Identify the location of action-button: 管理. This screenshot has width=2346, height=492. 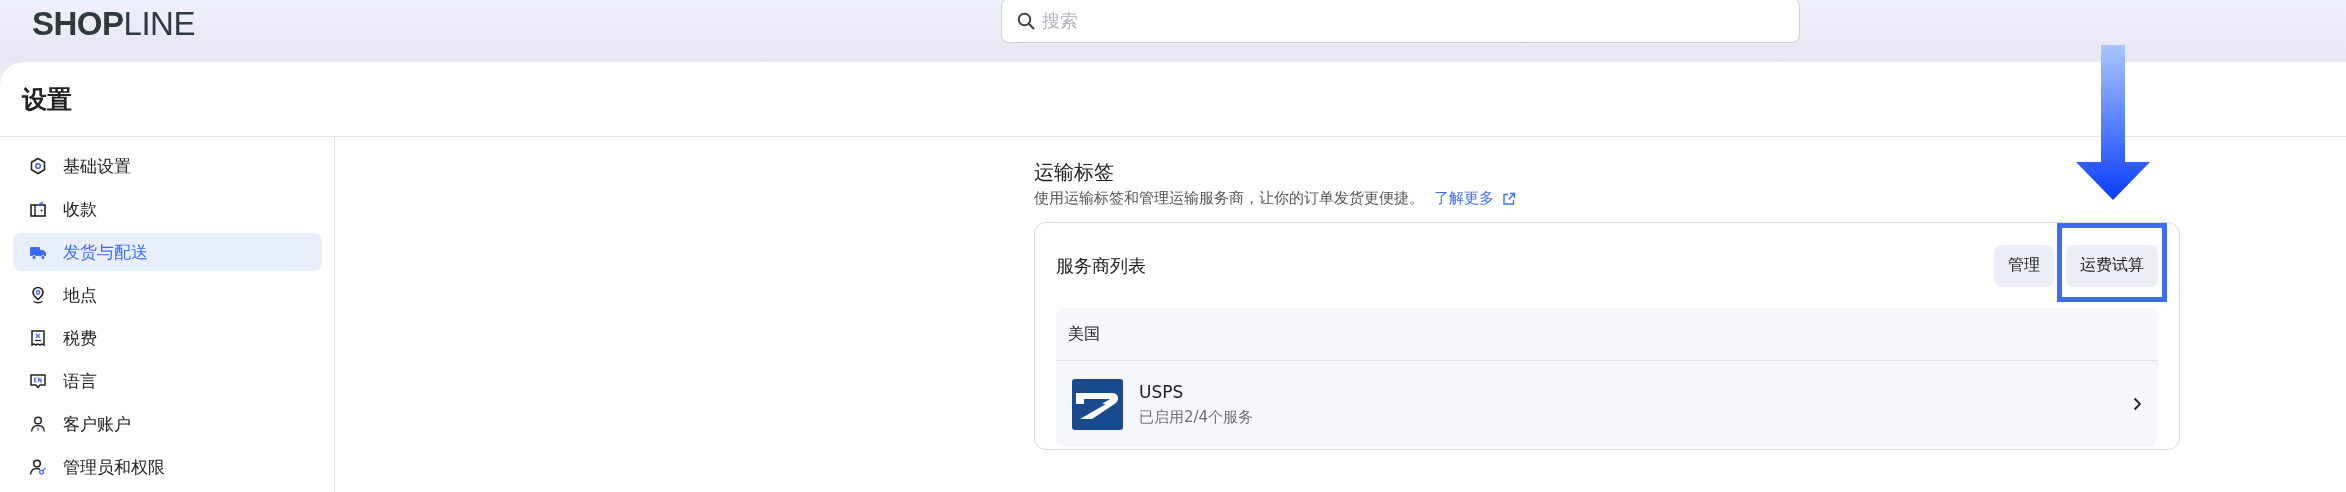
(2024, 265).